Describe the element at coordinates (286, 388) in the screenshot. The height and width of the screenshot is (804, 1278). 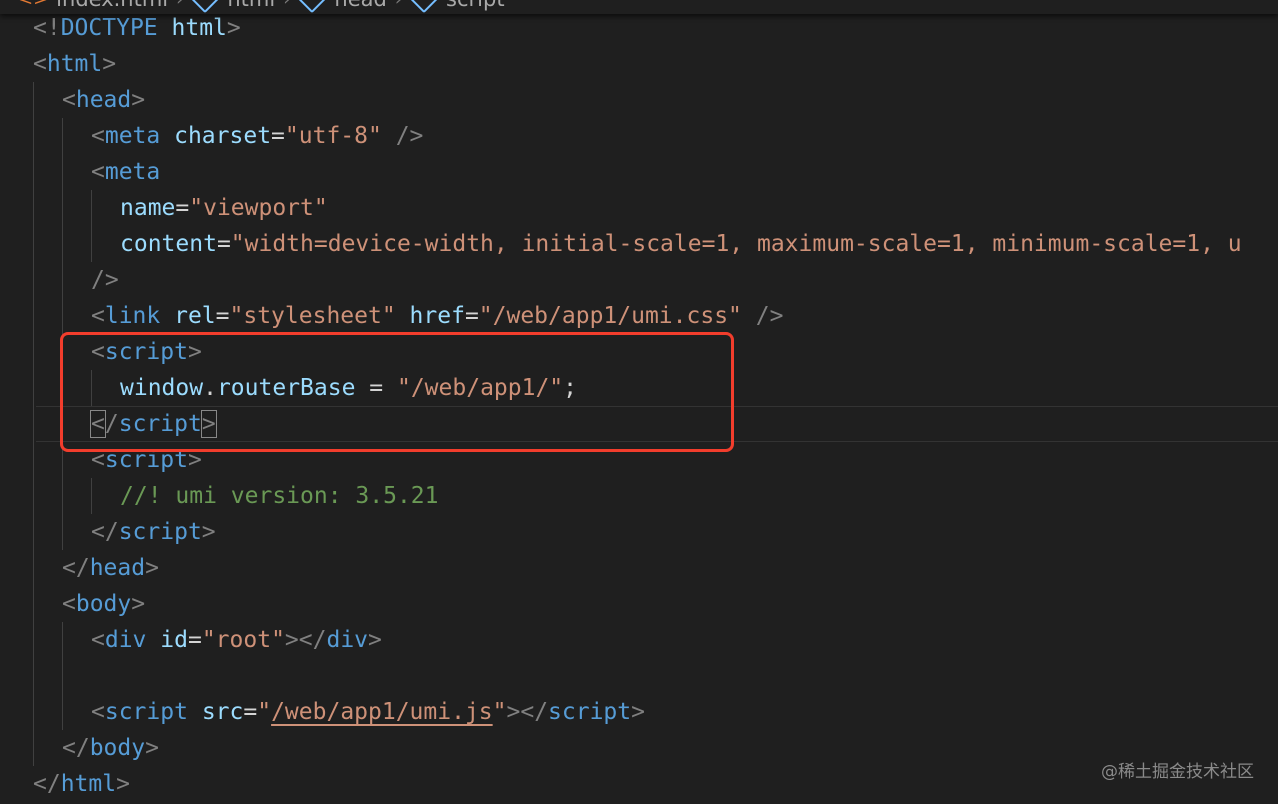
I see `code-token: routerBase` at that location.